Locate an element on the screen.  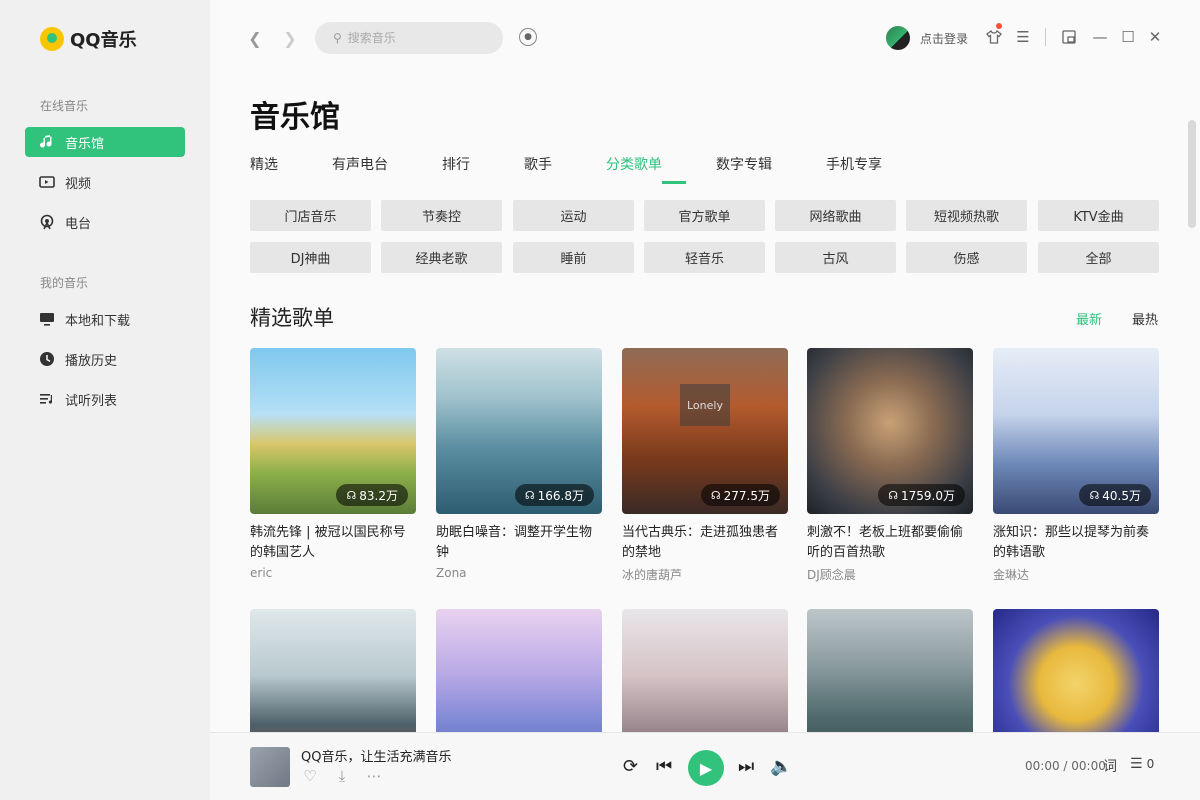
tab-mobile-exclusive: 手机专享 is located at coordinates (854, 164).